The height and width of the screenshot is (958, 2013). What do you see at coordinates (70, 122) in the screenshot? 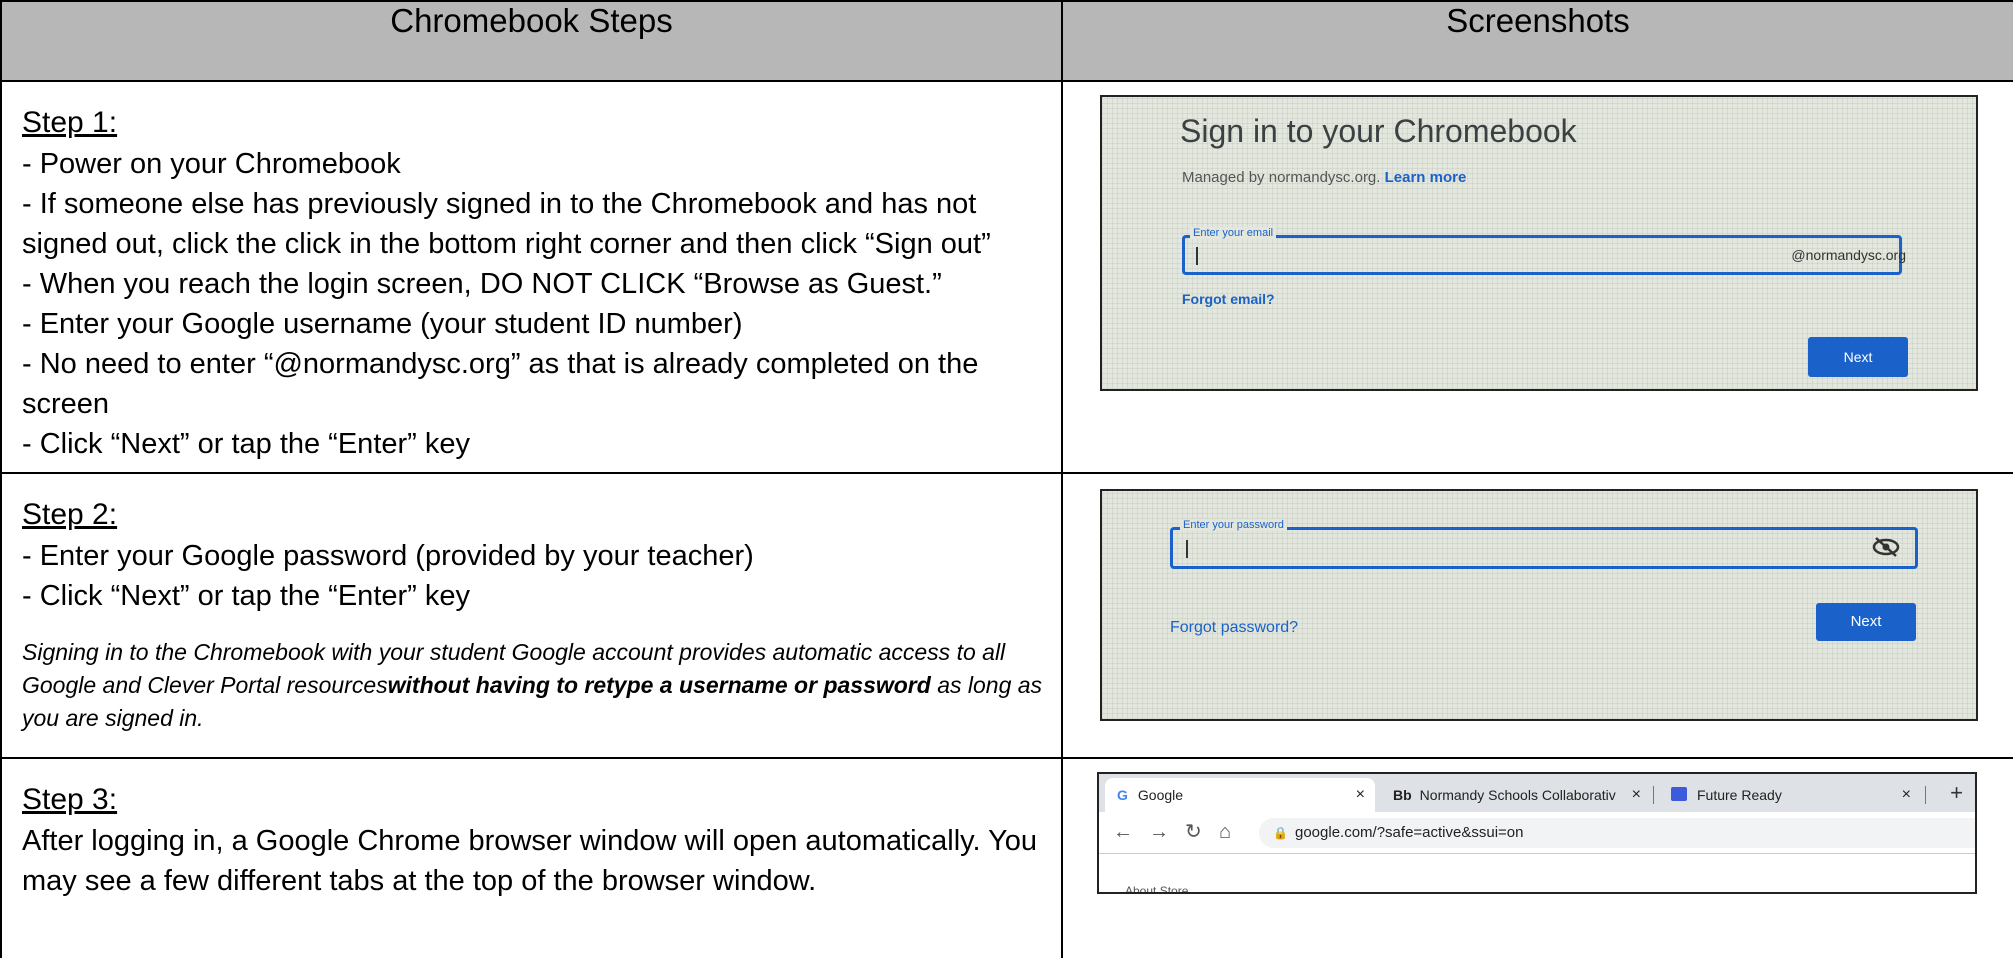
I see `step1-title: Step 1:` at bounding box center [70, 122].